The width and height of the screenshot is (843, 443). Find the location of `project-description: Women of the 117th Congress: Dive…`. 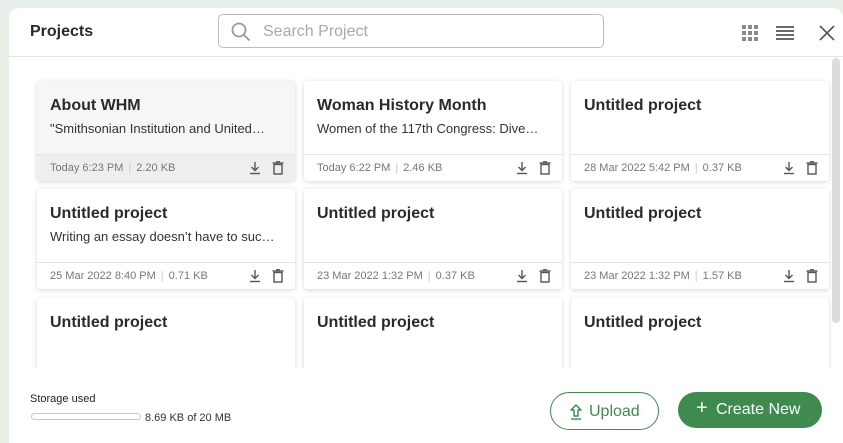

project-description: Women of the 117th Congress: Dive… is located at coordinates (428, 128).